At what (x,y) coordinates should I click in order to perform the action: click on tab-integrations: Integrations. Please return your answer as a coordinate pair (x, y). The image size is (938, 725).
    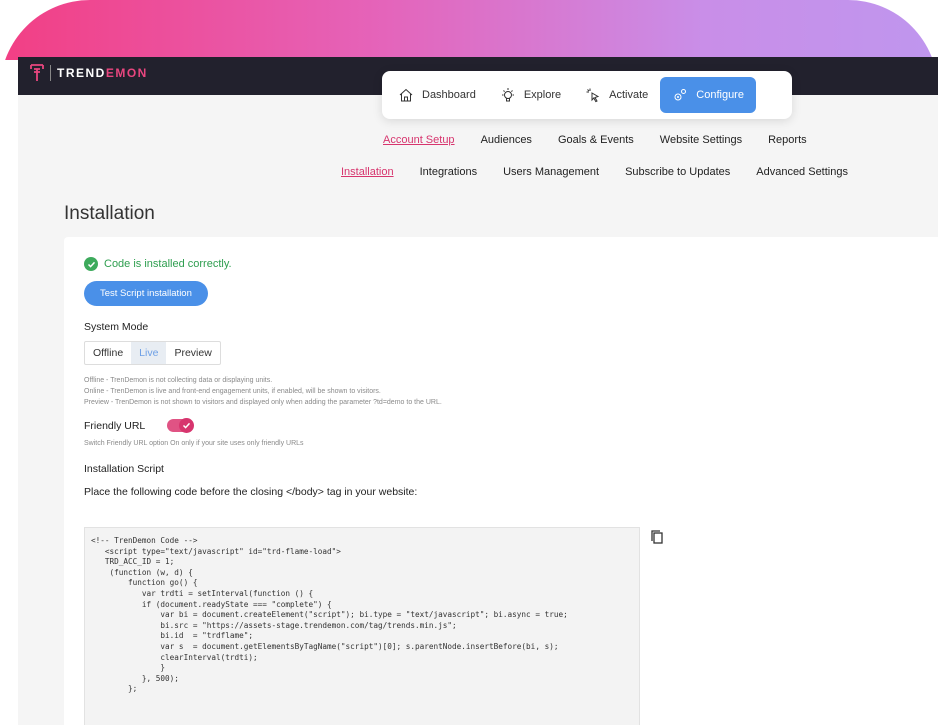
    Looking at the image, I should click on (448, 172).